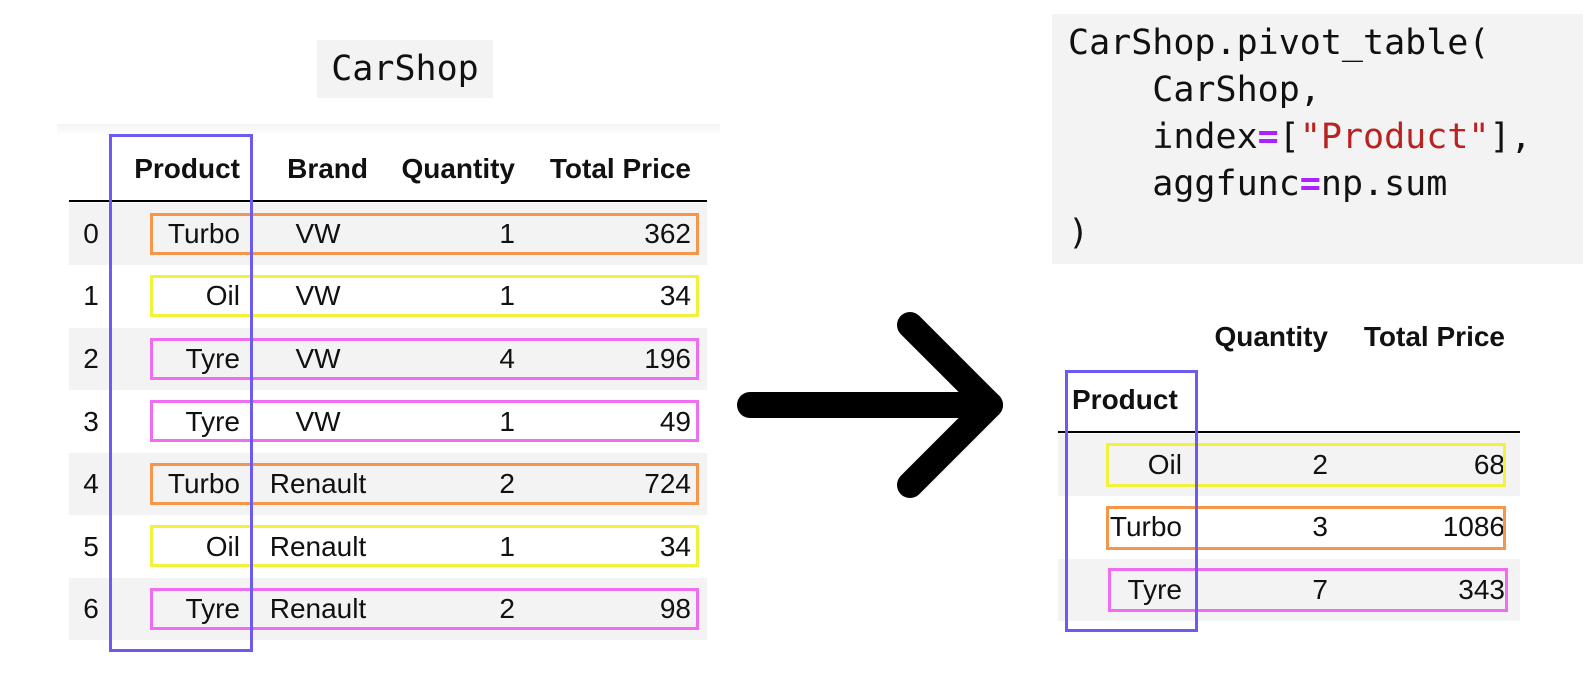  Describe the element at coordinates (1289, 137) in the screenshot. I see `code-bracket: [` at that location.